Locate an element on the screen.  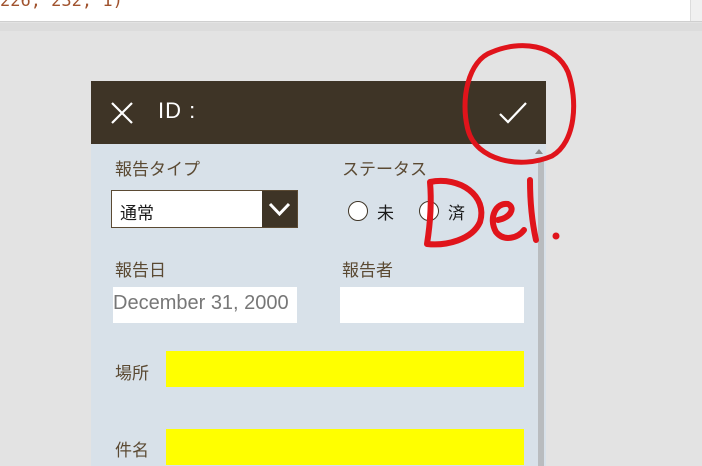
report-type-dropdown: 通常 is located at coordinates (204, 209).